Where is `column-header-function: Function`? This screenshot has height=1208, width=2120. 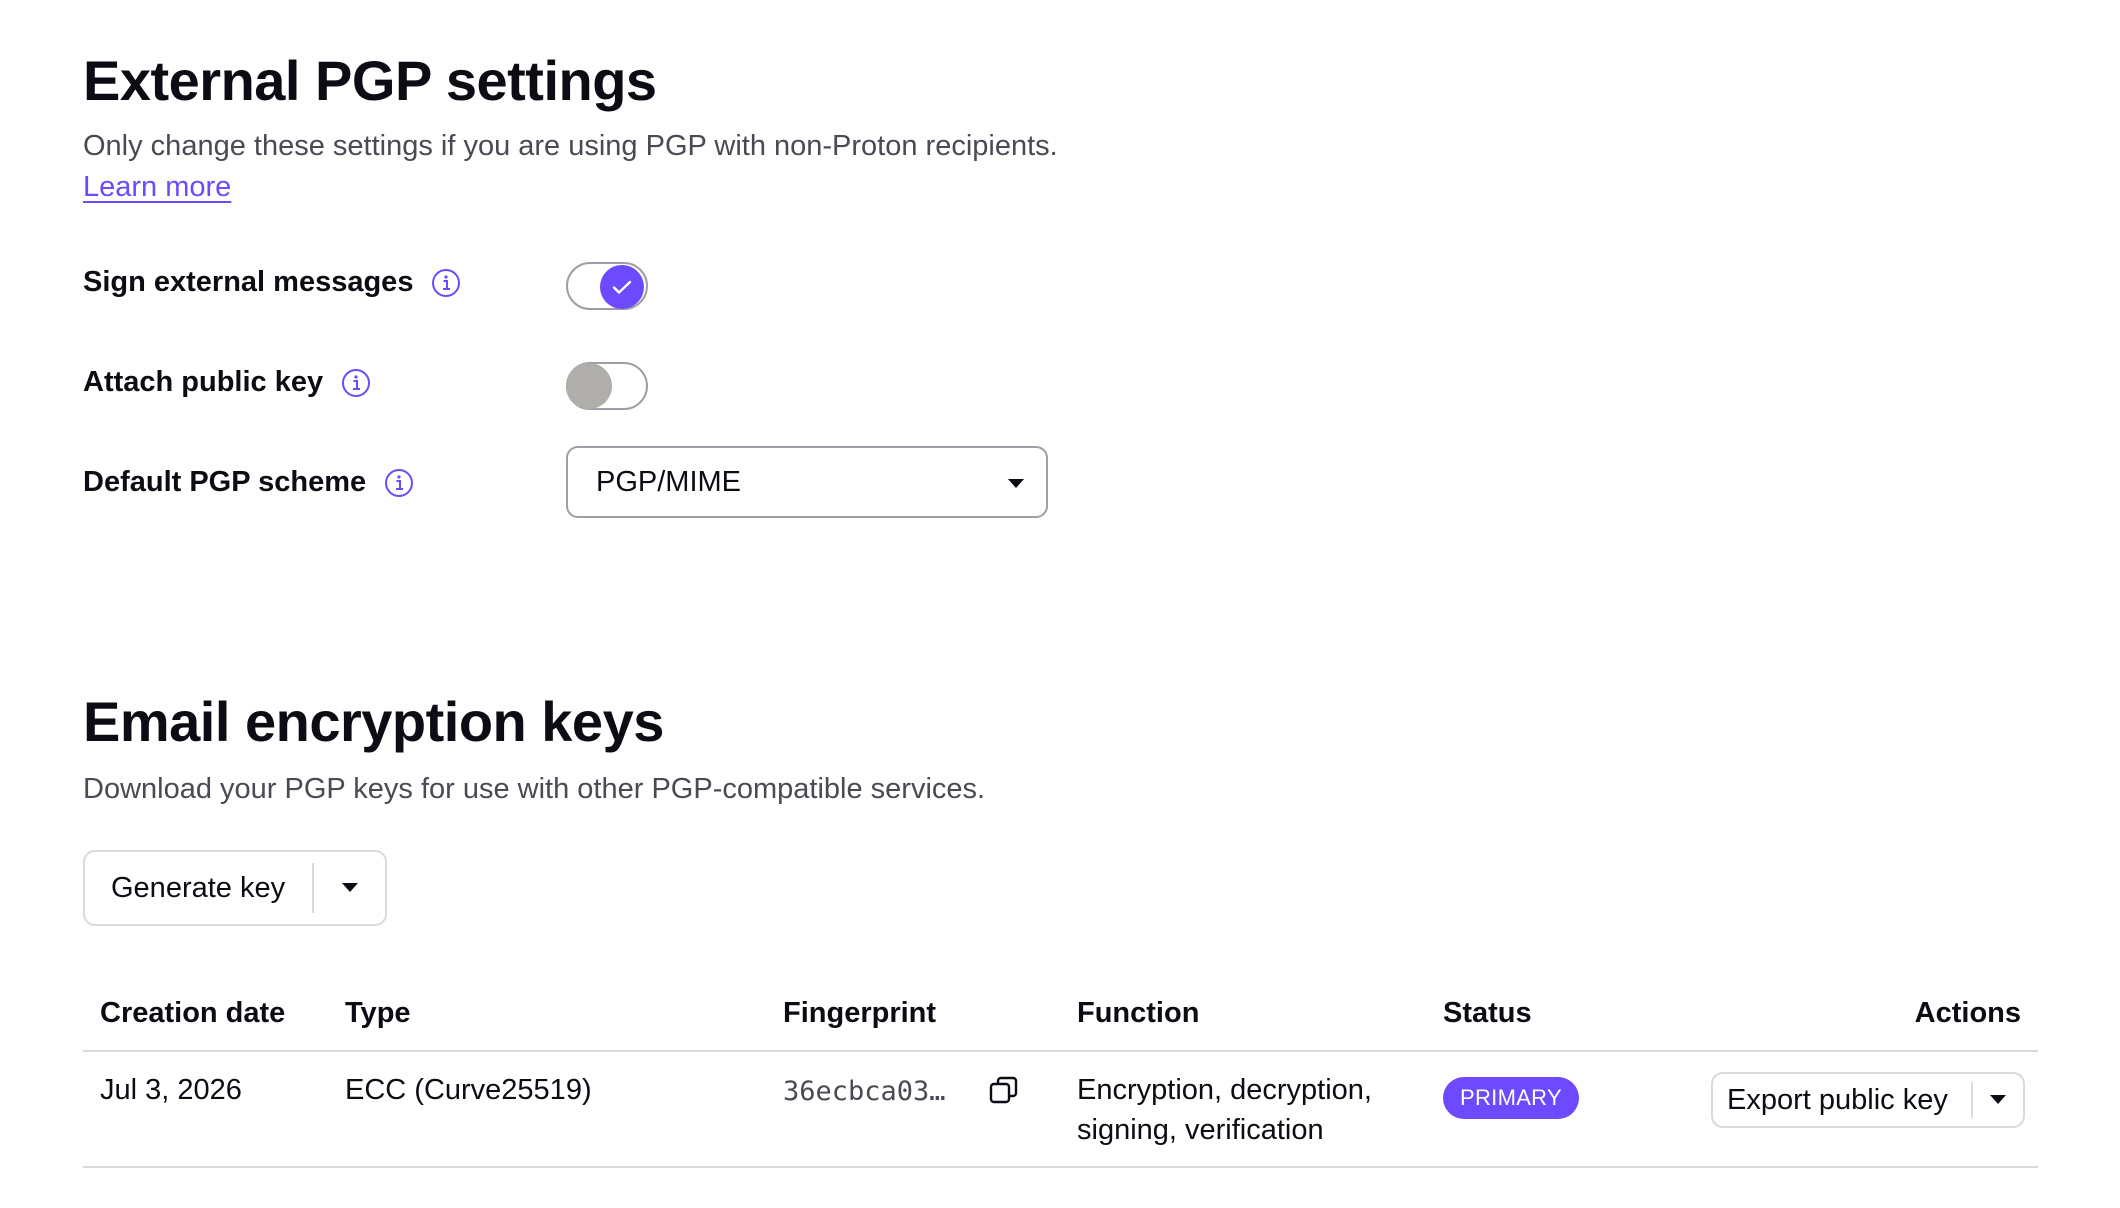
column-header-function: Function is located at coordinates (1138, 1013).